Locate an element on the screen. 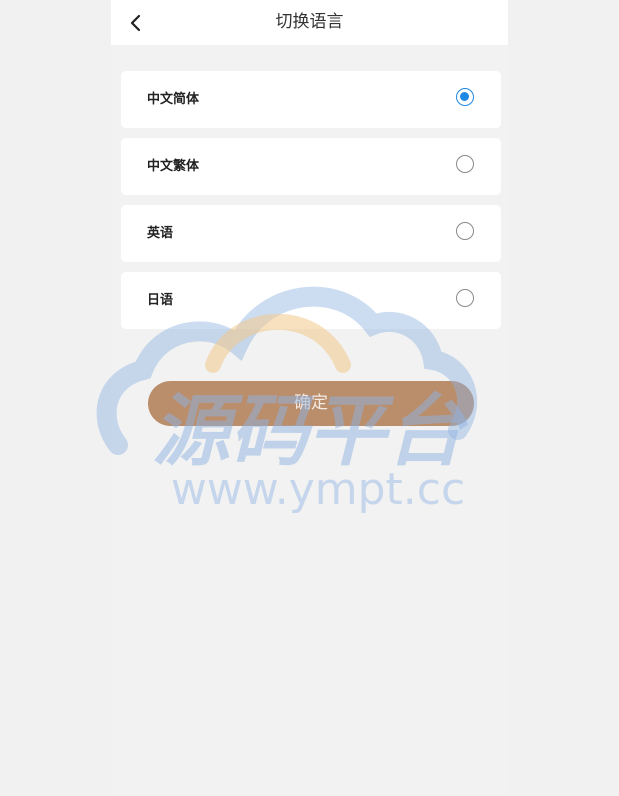  back-button is located at coordinates (136, 23).